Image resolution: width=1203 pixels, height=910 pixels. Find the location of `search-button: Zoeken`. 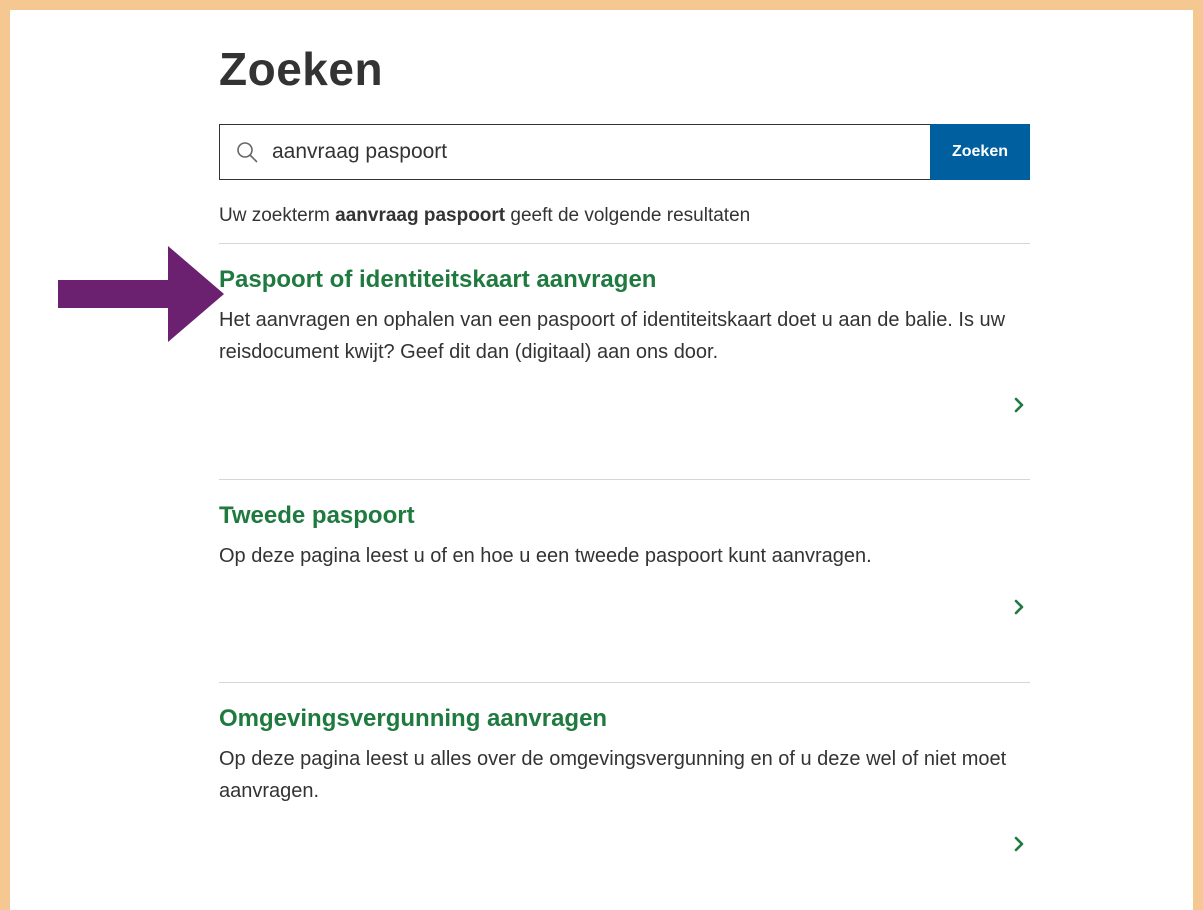

search-button: Zoeken is located at coordinates (980, 152).